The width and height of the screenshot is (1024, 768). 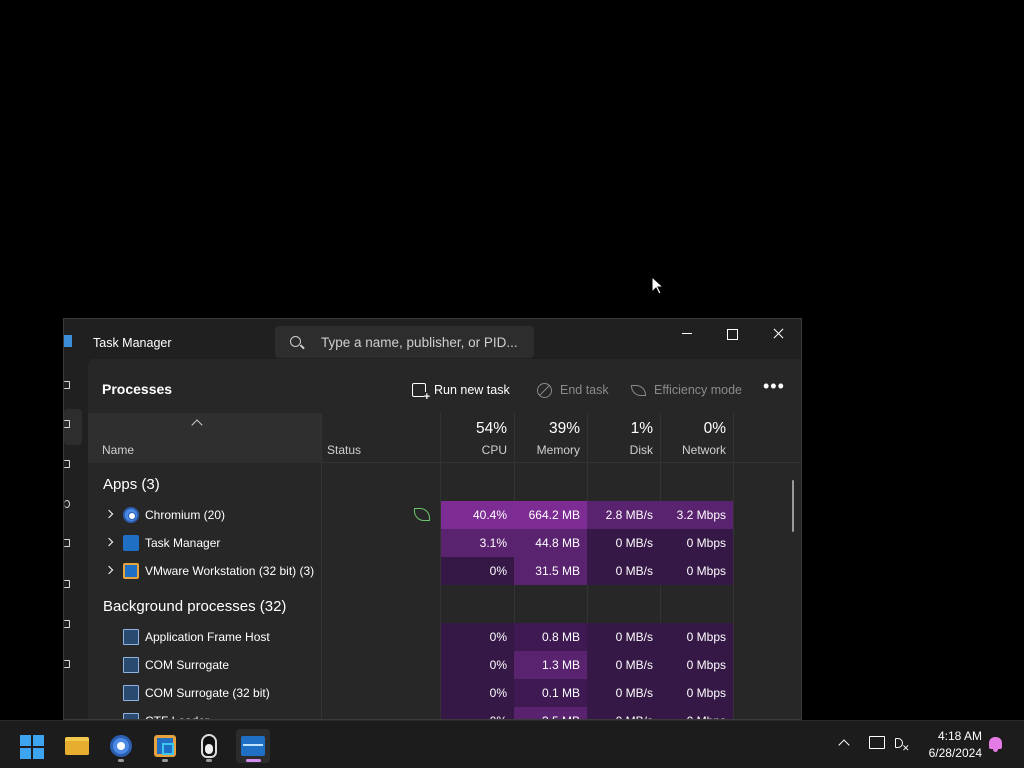 What do you see at coordinates (253, 760) in the screenshot?
I see `active-indicator` at bounding box center [253, 760].